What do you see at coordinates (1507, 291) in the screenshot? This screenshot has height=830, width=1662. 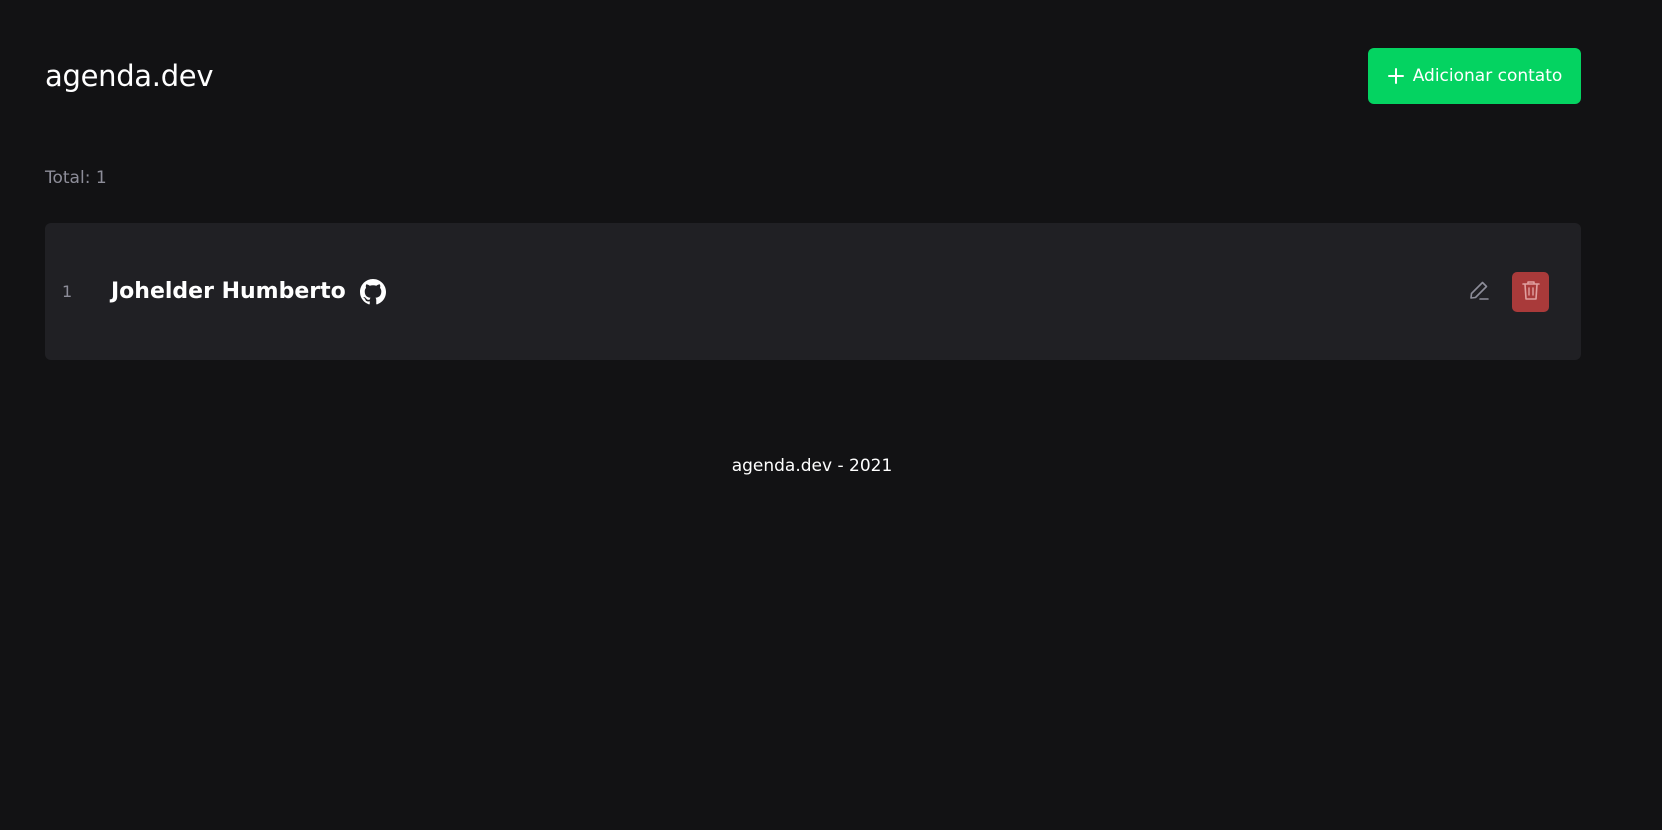 I see `contact-actions` at bounding box center [1507, 291].